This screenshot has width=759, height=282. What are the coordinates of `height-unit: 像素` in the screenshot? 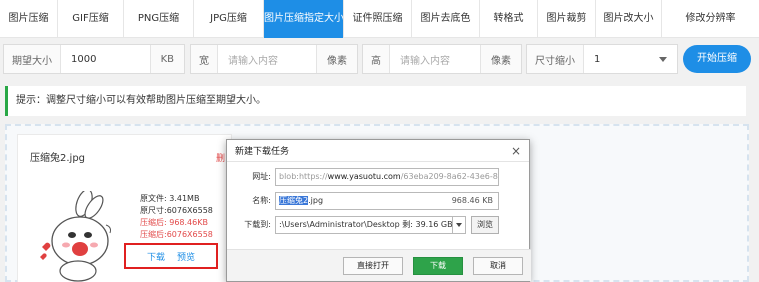 It's located at (500, 59).